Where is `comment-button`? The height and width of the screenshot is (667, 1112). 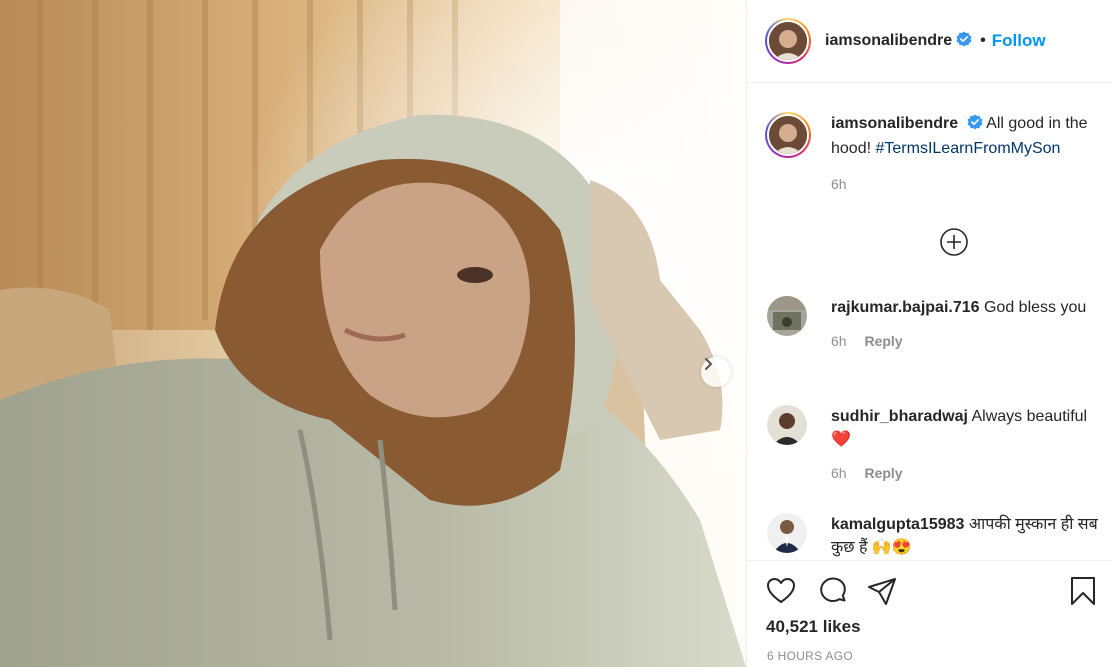
comment-button is located at coordinates (833, 593).